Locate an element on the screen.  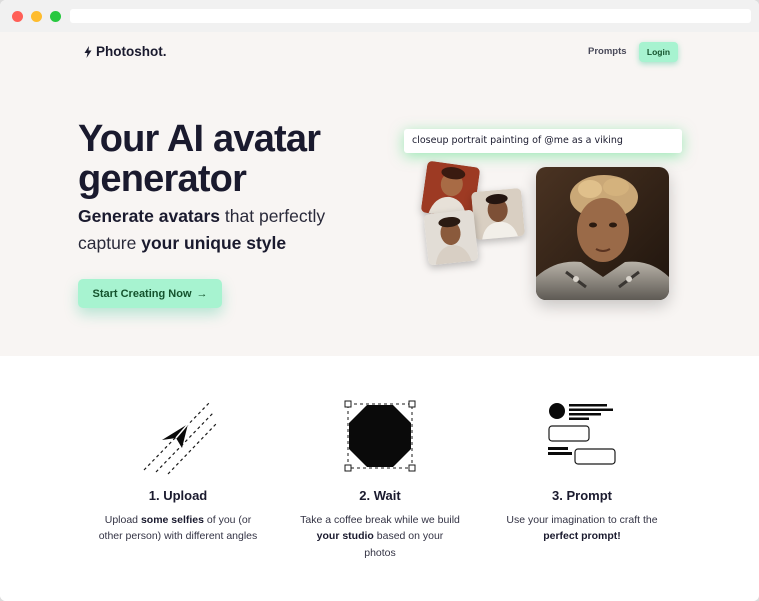
step-upload-desc-emphasis: some selfies is located at coordinates (172, 520).